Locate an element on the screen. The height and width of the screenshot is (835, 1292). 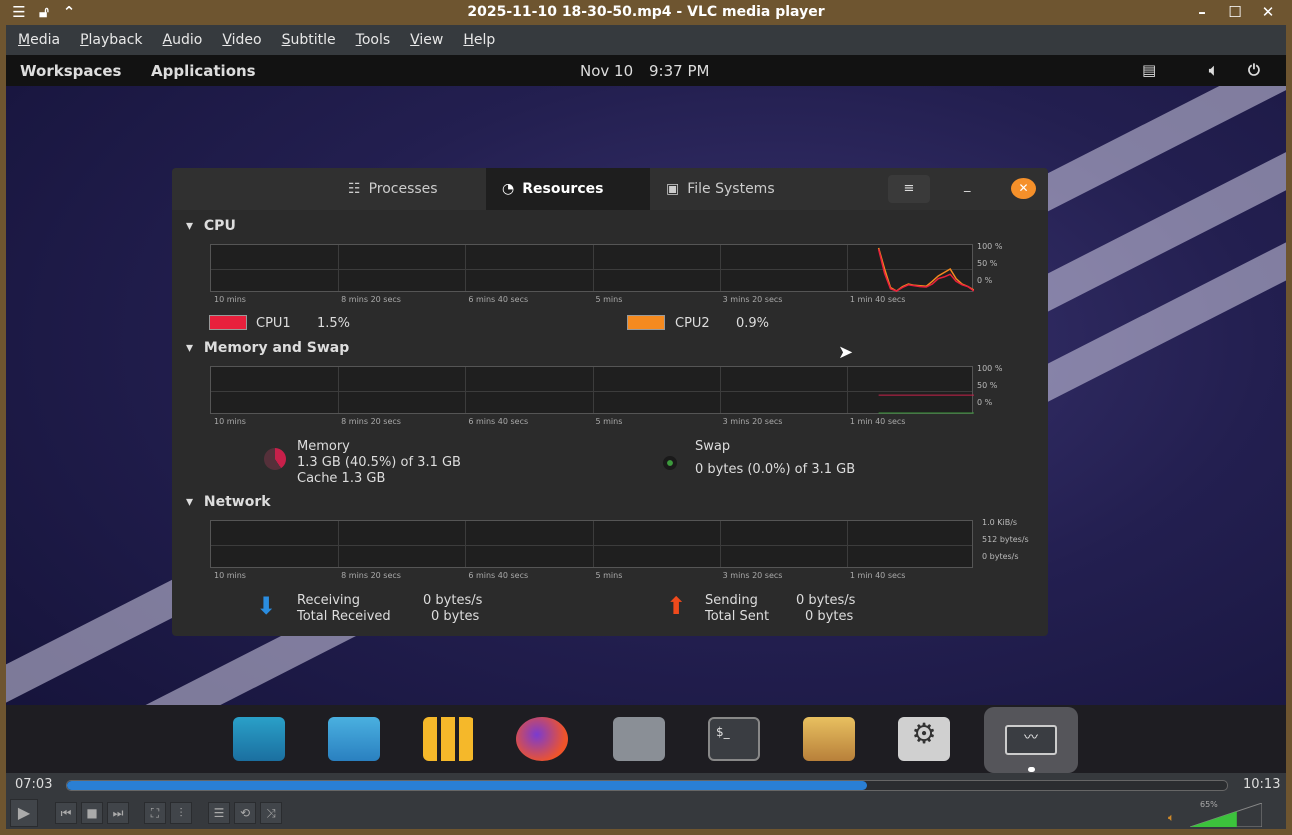
previous-button: ⏮ is located at coordinates (66, 813).